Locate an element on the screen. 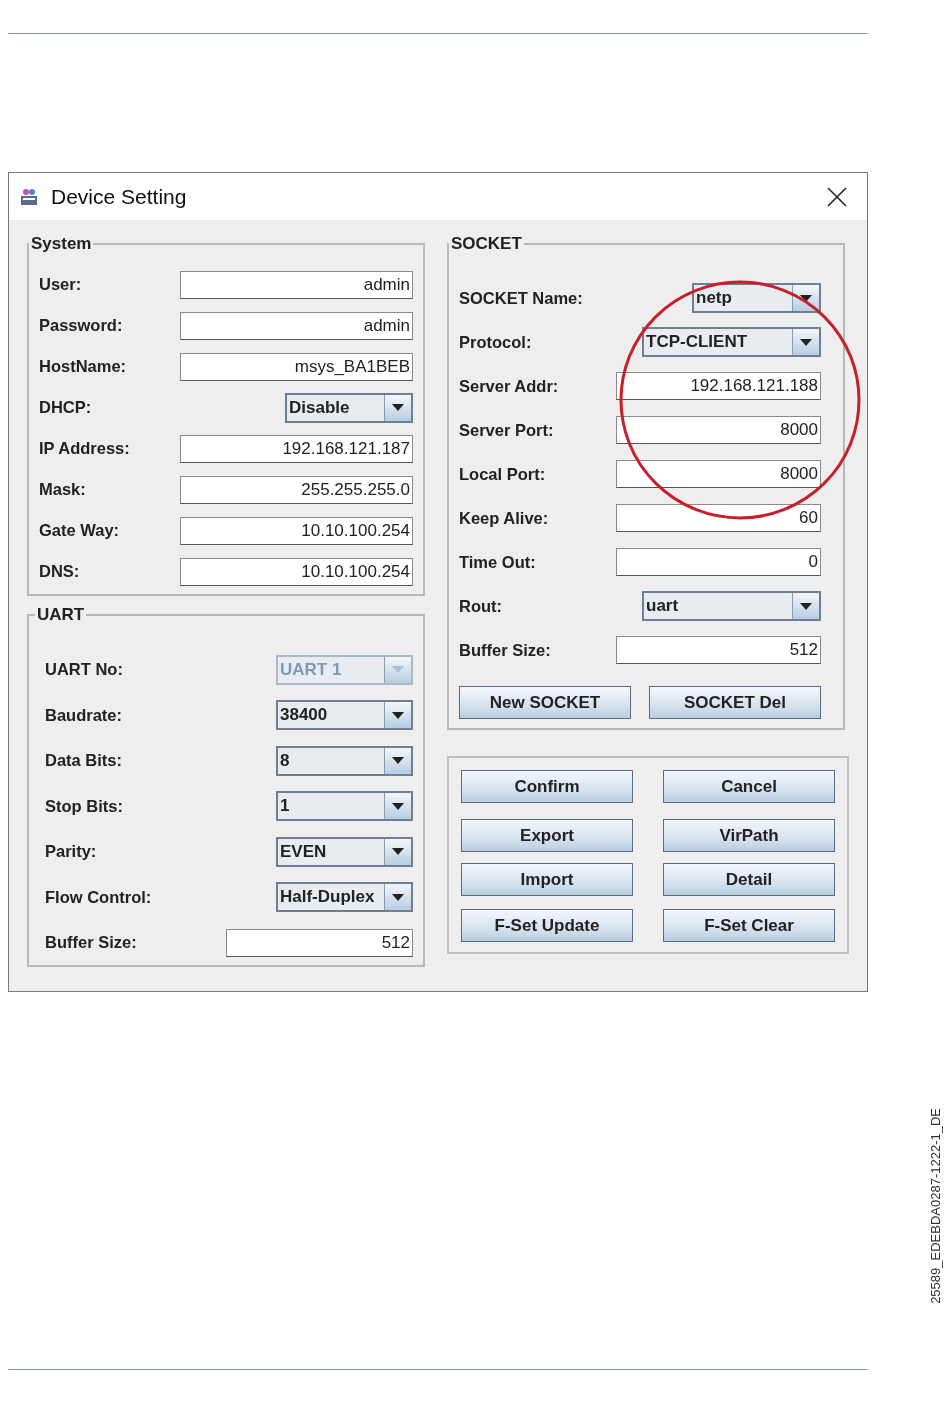 The height and width of the screenshot is (1402, 950). action-button: Cancel is located at coordinates (749, 786).